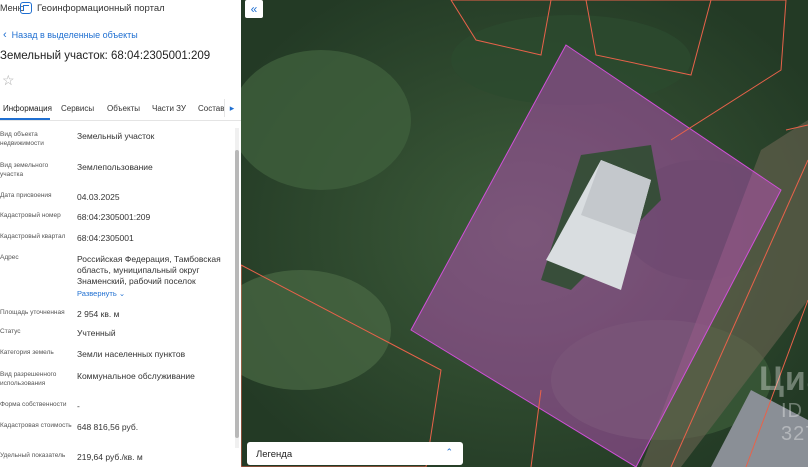 This screenshot has width=808, height=467. Describe the element at coordinates (74, 35) in the screenshot. I see `back-link-label: Назад в выделенные объекты` at that location.